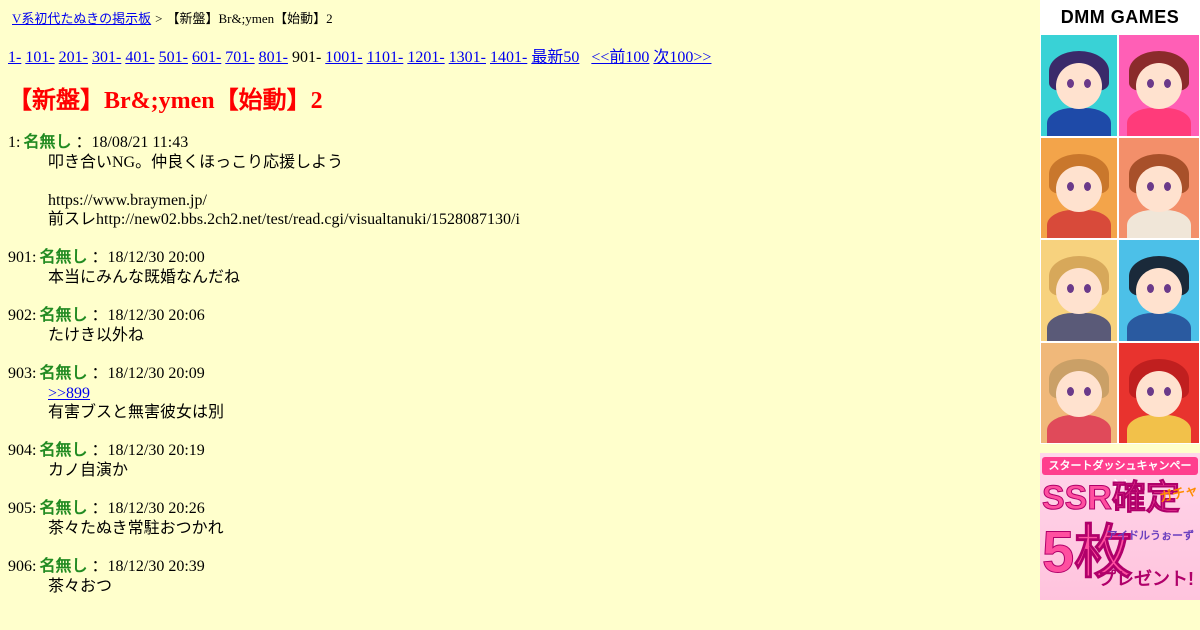 The image size is (1200, 630). What do you see at coordinates (148, 508) in the screenshot?
I see `post-date: ：18/12/30 20:26` at bounding box center [148, 508].